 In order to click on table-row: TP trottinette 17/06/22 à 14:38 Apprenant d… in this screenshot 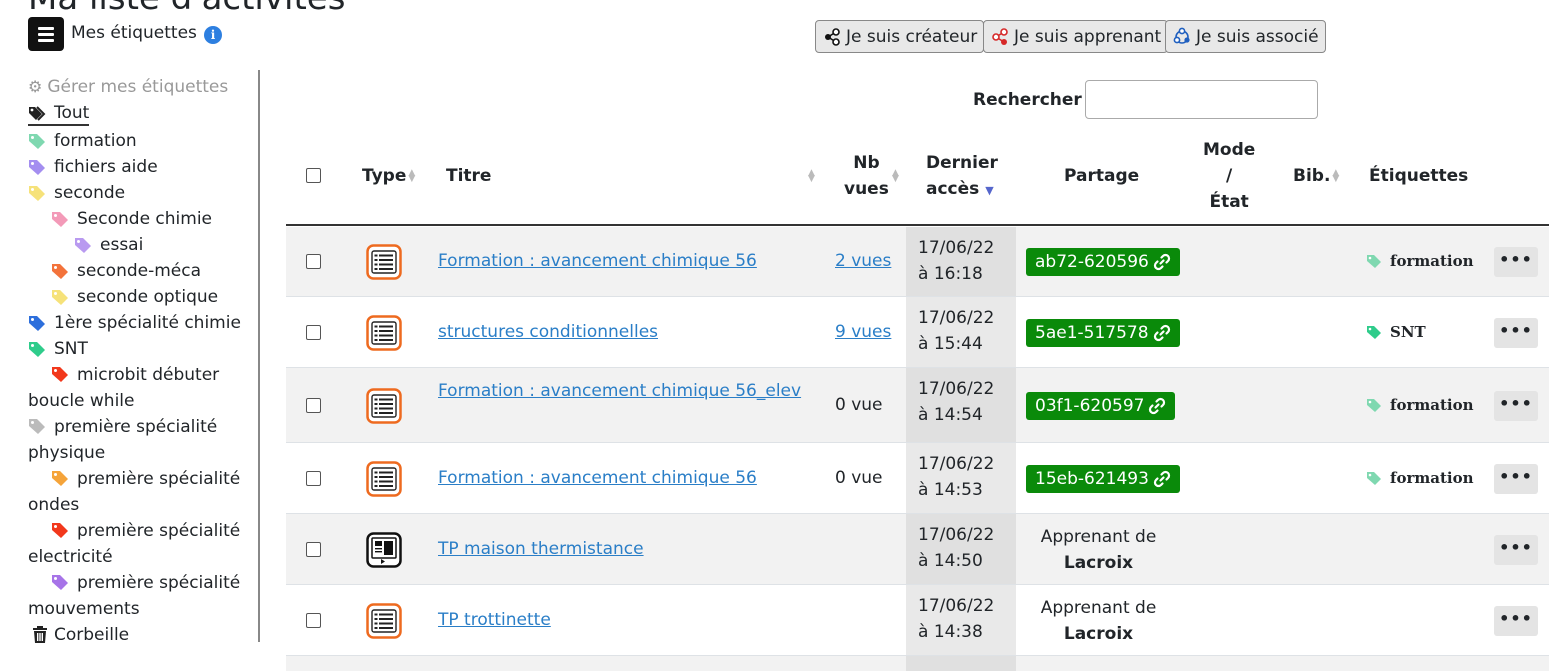, I will do `click(917, 620)`.